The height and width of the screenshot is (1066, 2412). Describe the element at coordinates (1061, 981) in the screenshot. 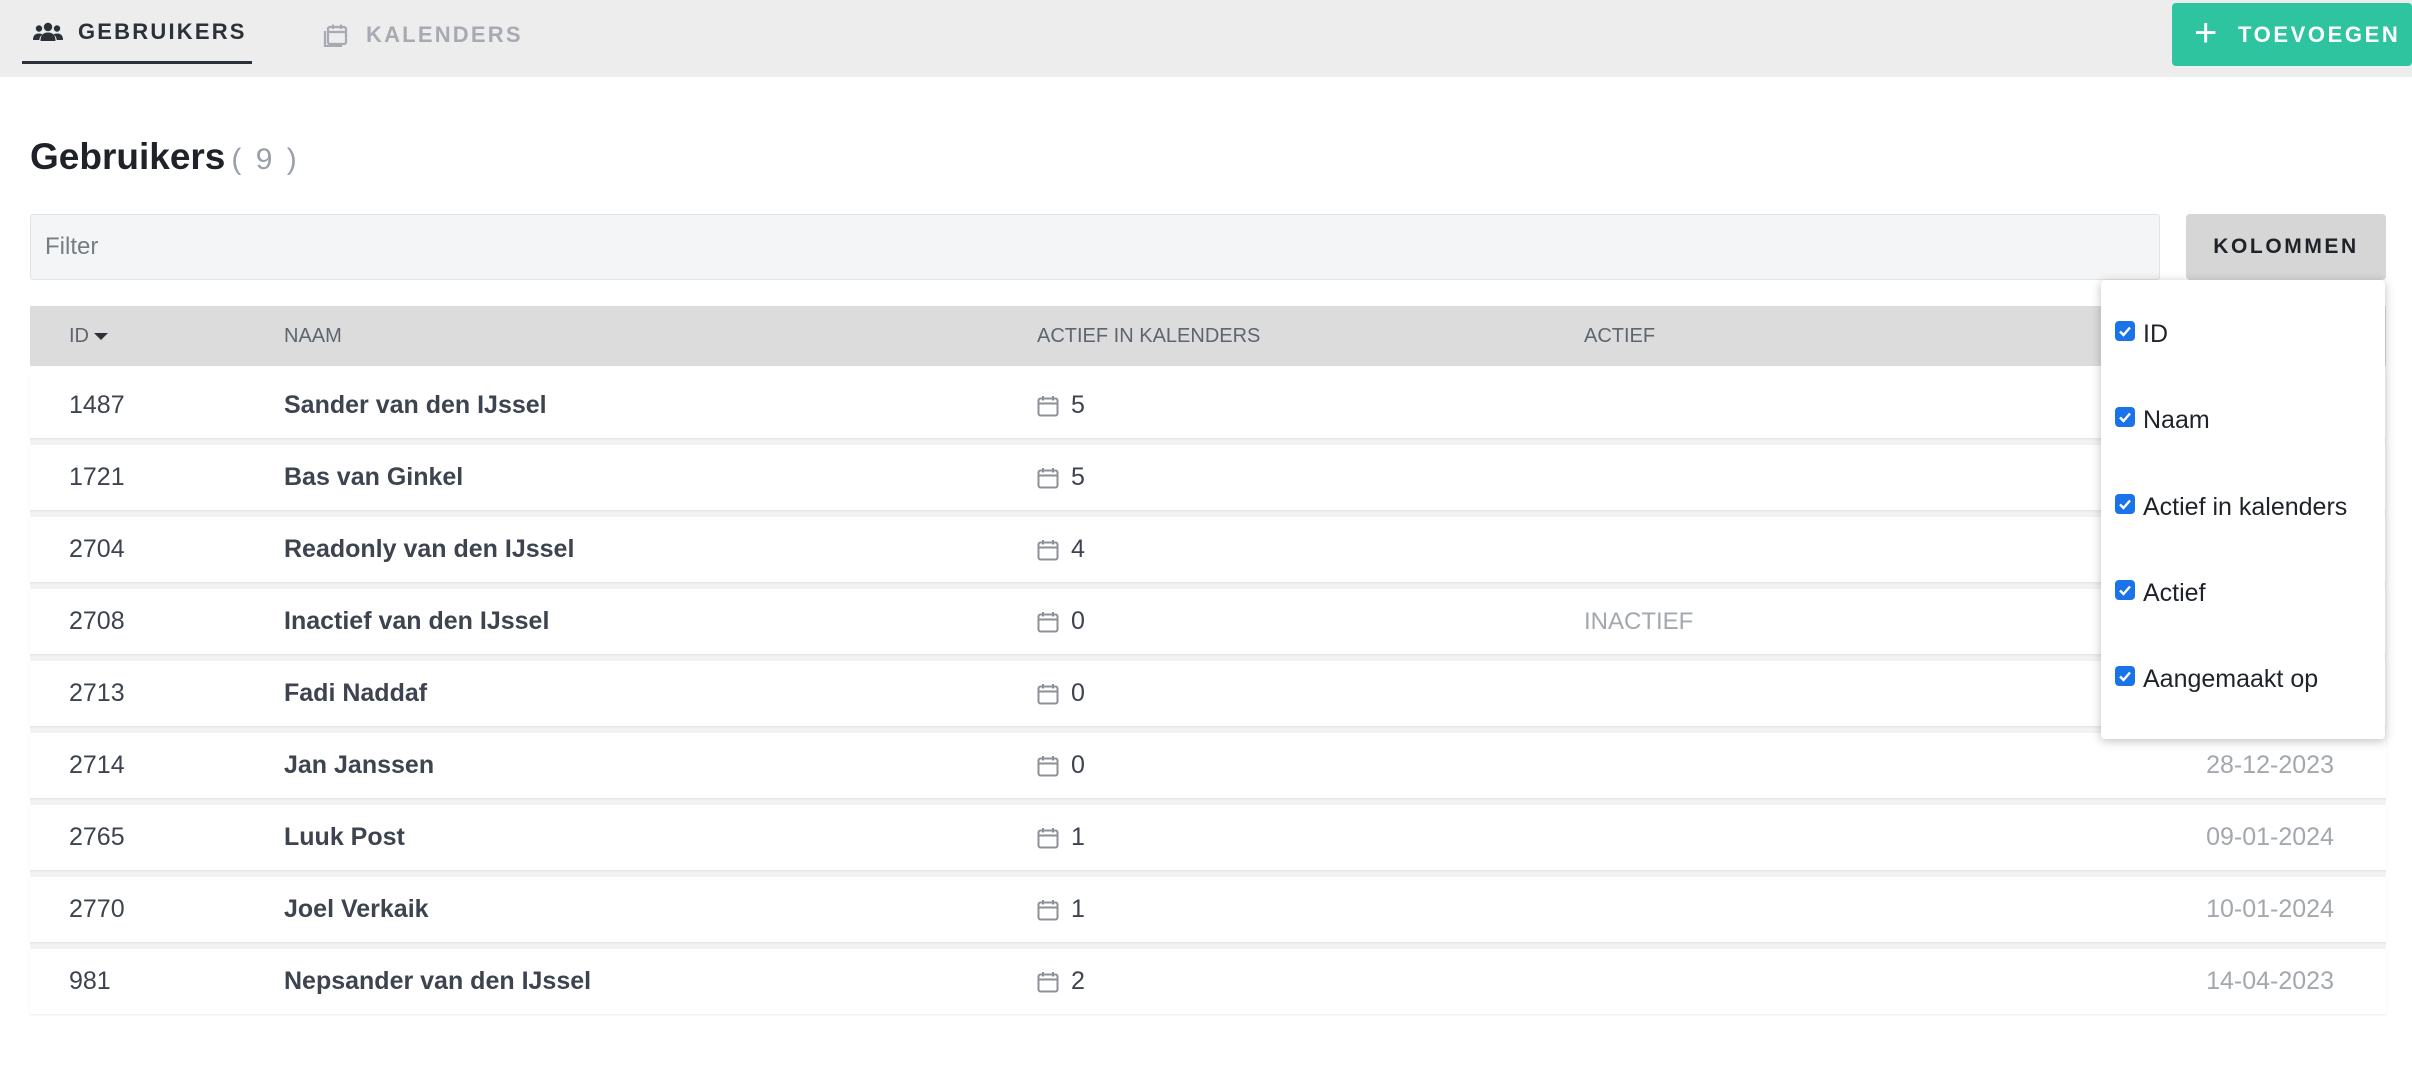

I see `cell-active-in-calendars: 2` at that location.